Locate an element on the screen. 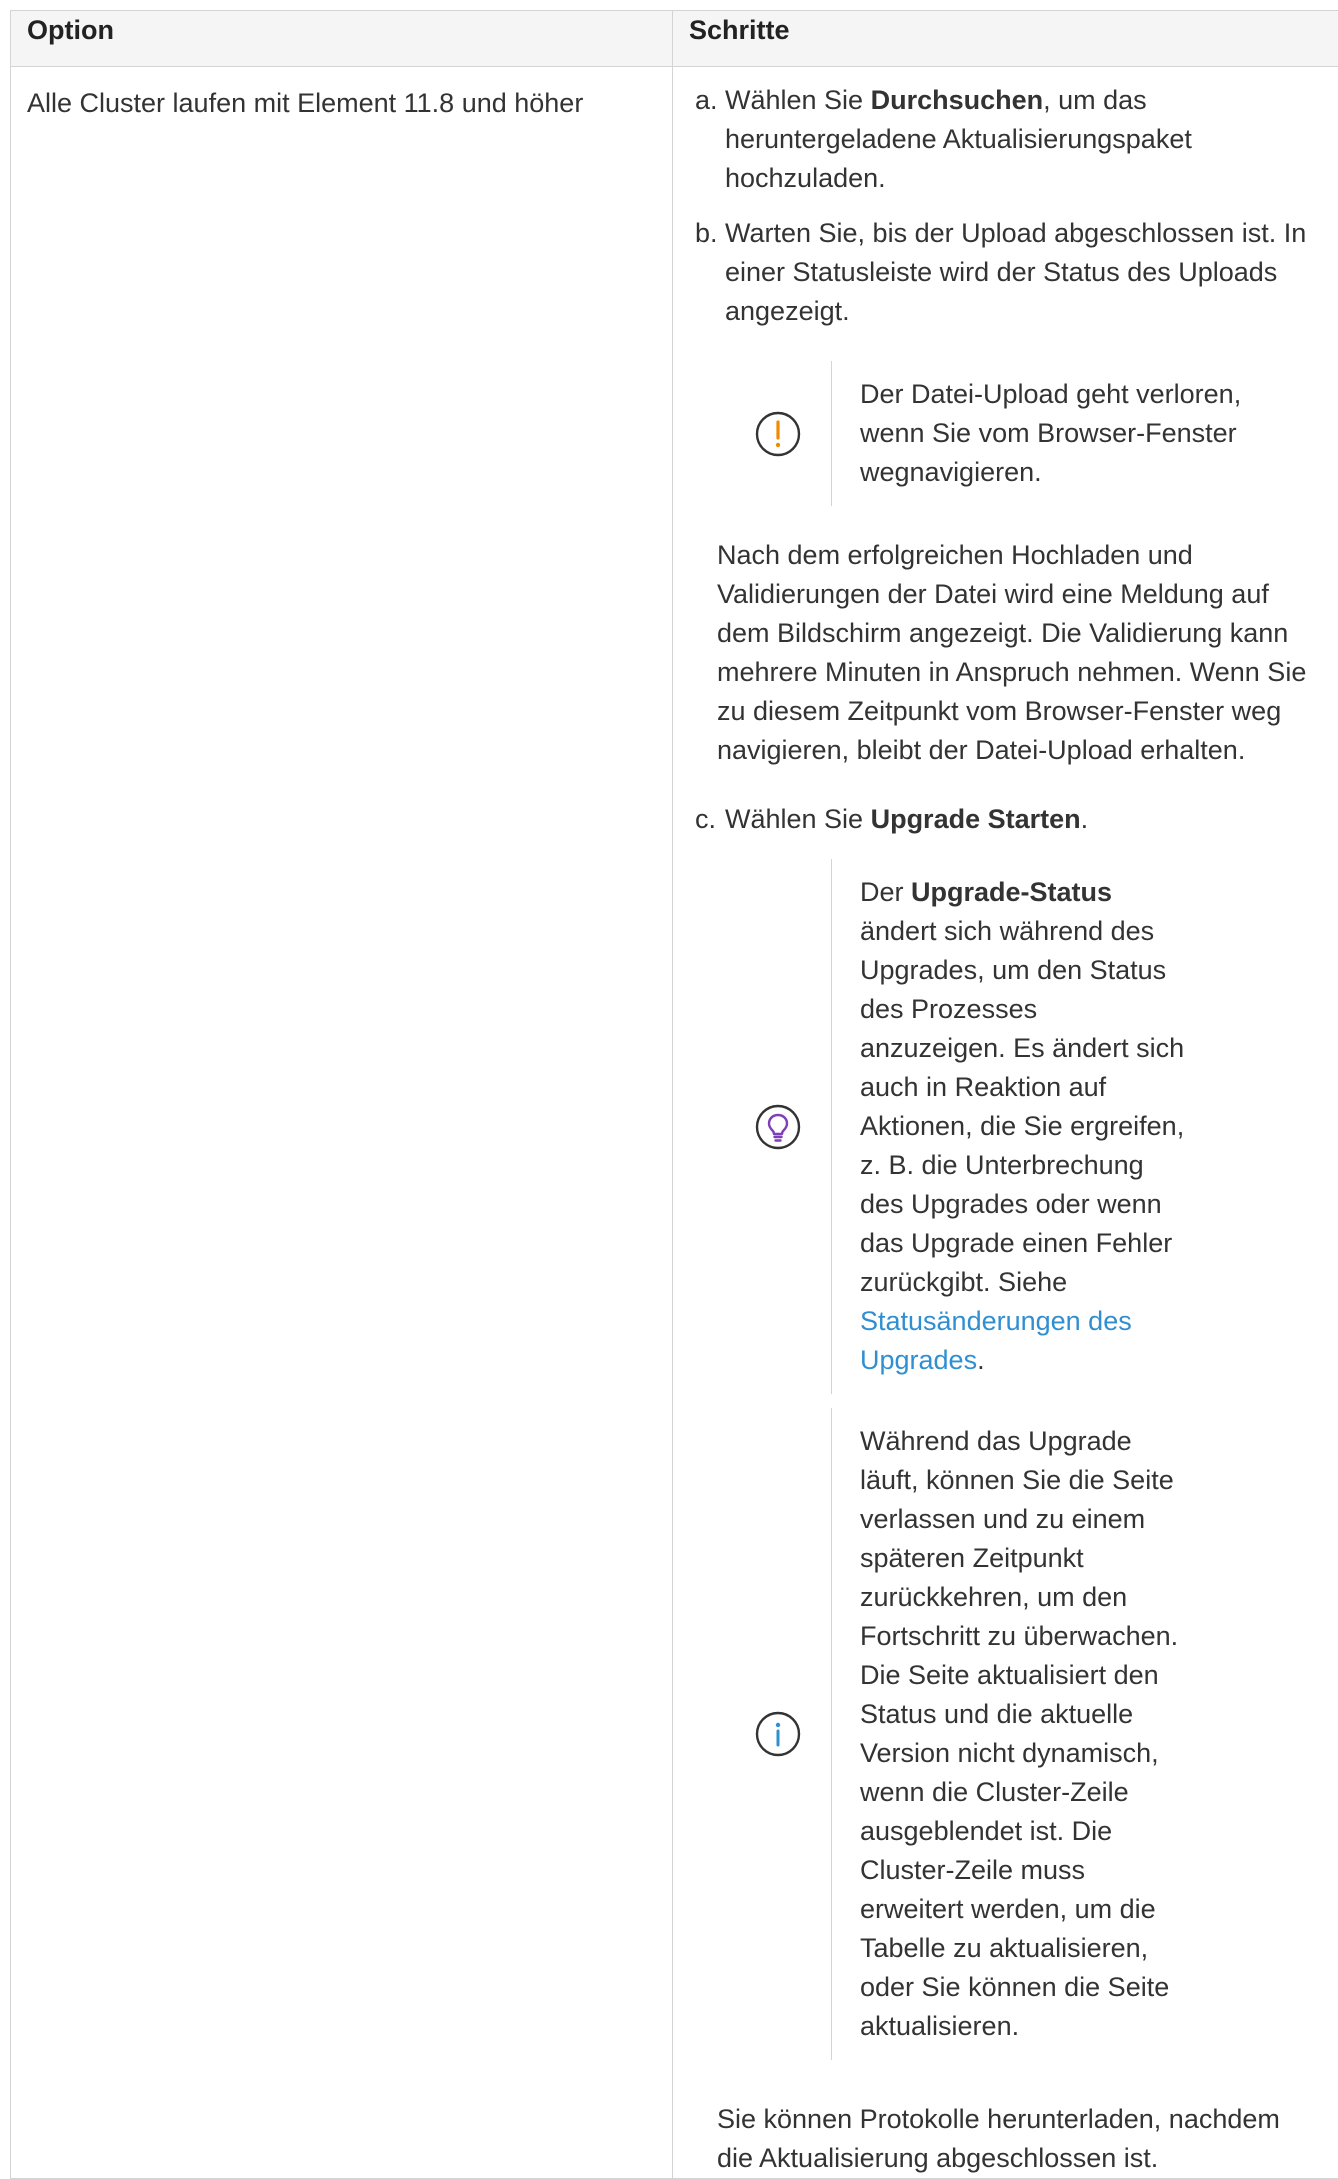  tip-text-post: . is located at coordinates (981, 1360).